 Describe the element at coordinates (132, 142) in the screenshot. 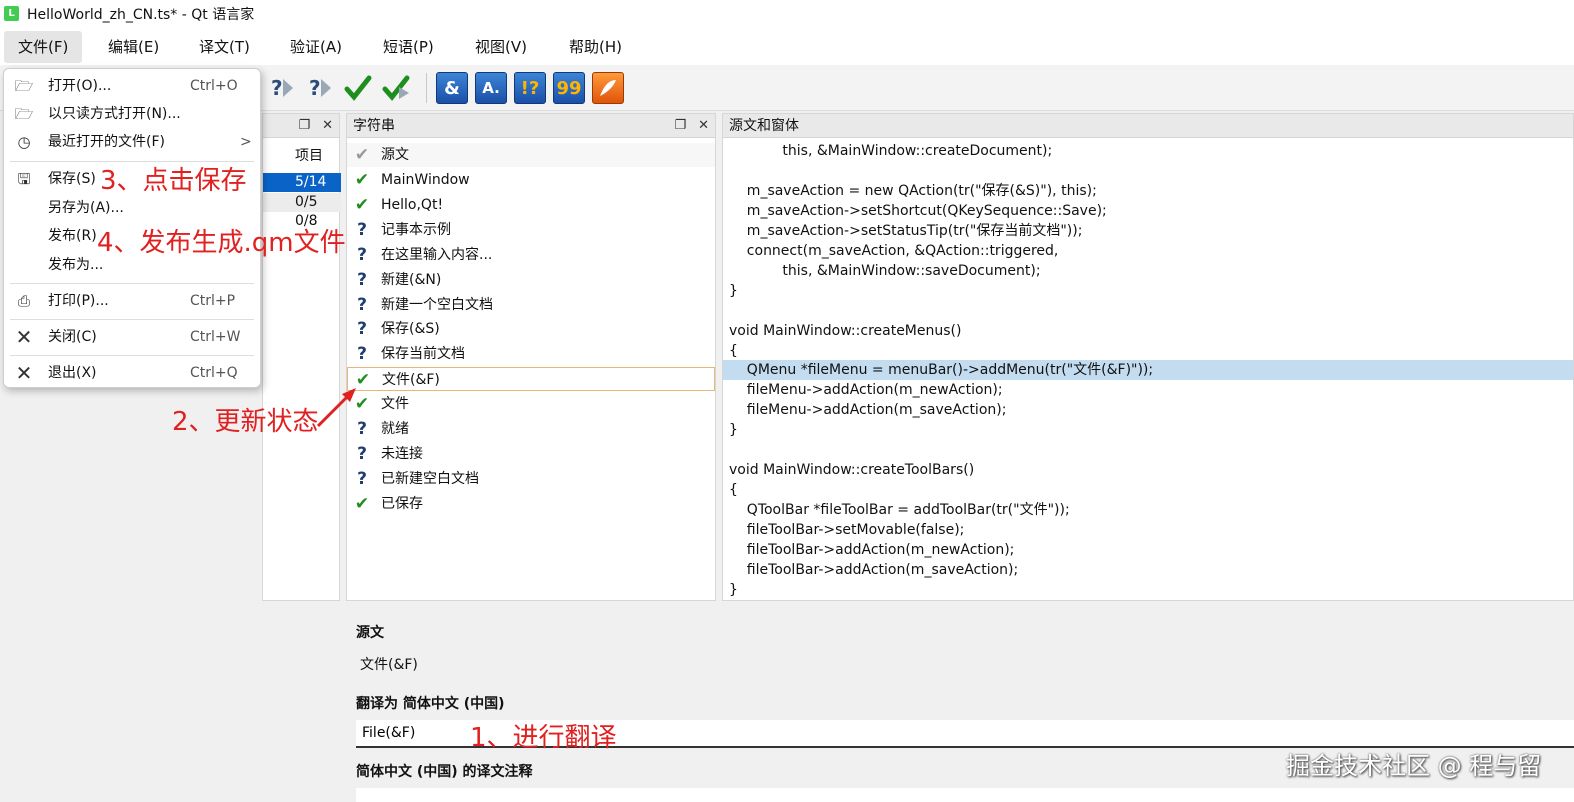

I see `menu-recent-files: ◷ 最近打开的文件(F) >` at that location.